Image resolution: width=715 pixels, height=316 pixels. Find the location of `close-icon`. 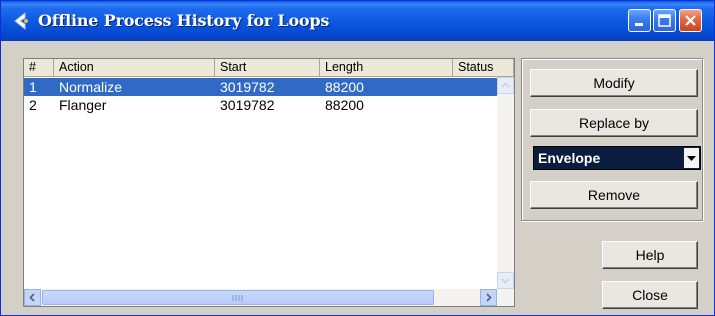

close-icon is located at coordinates (690, 20).